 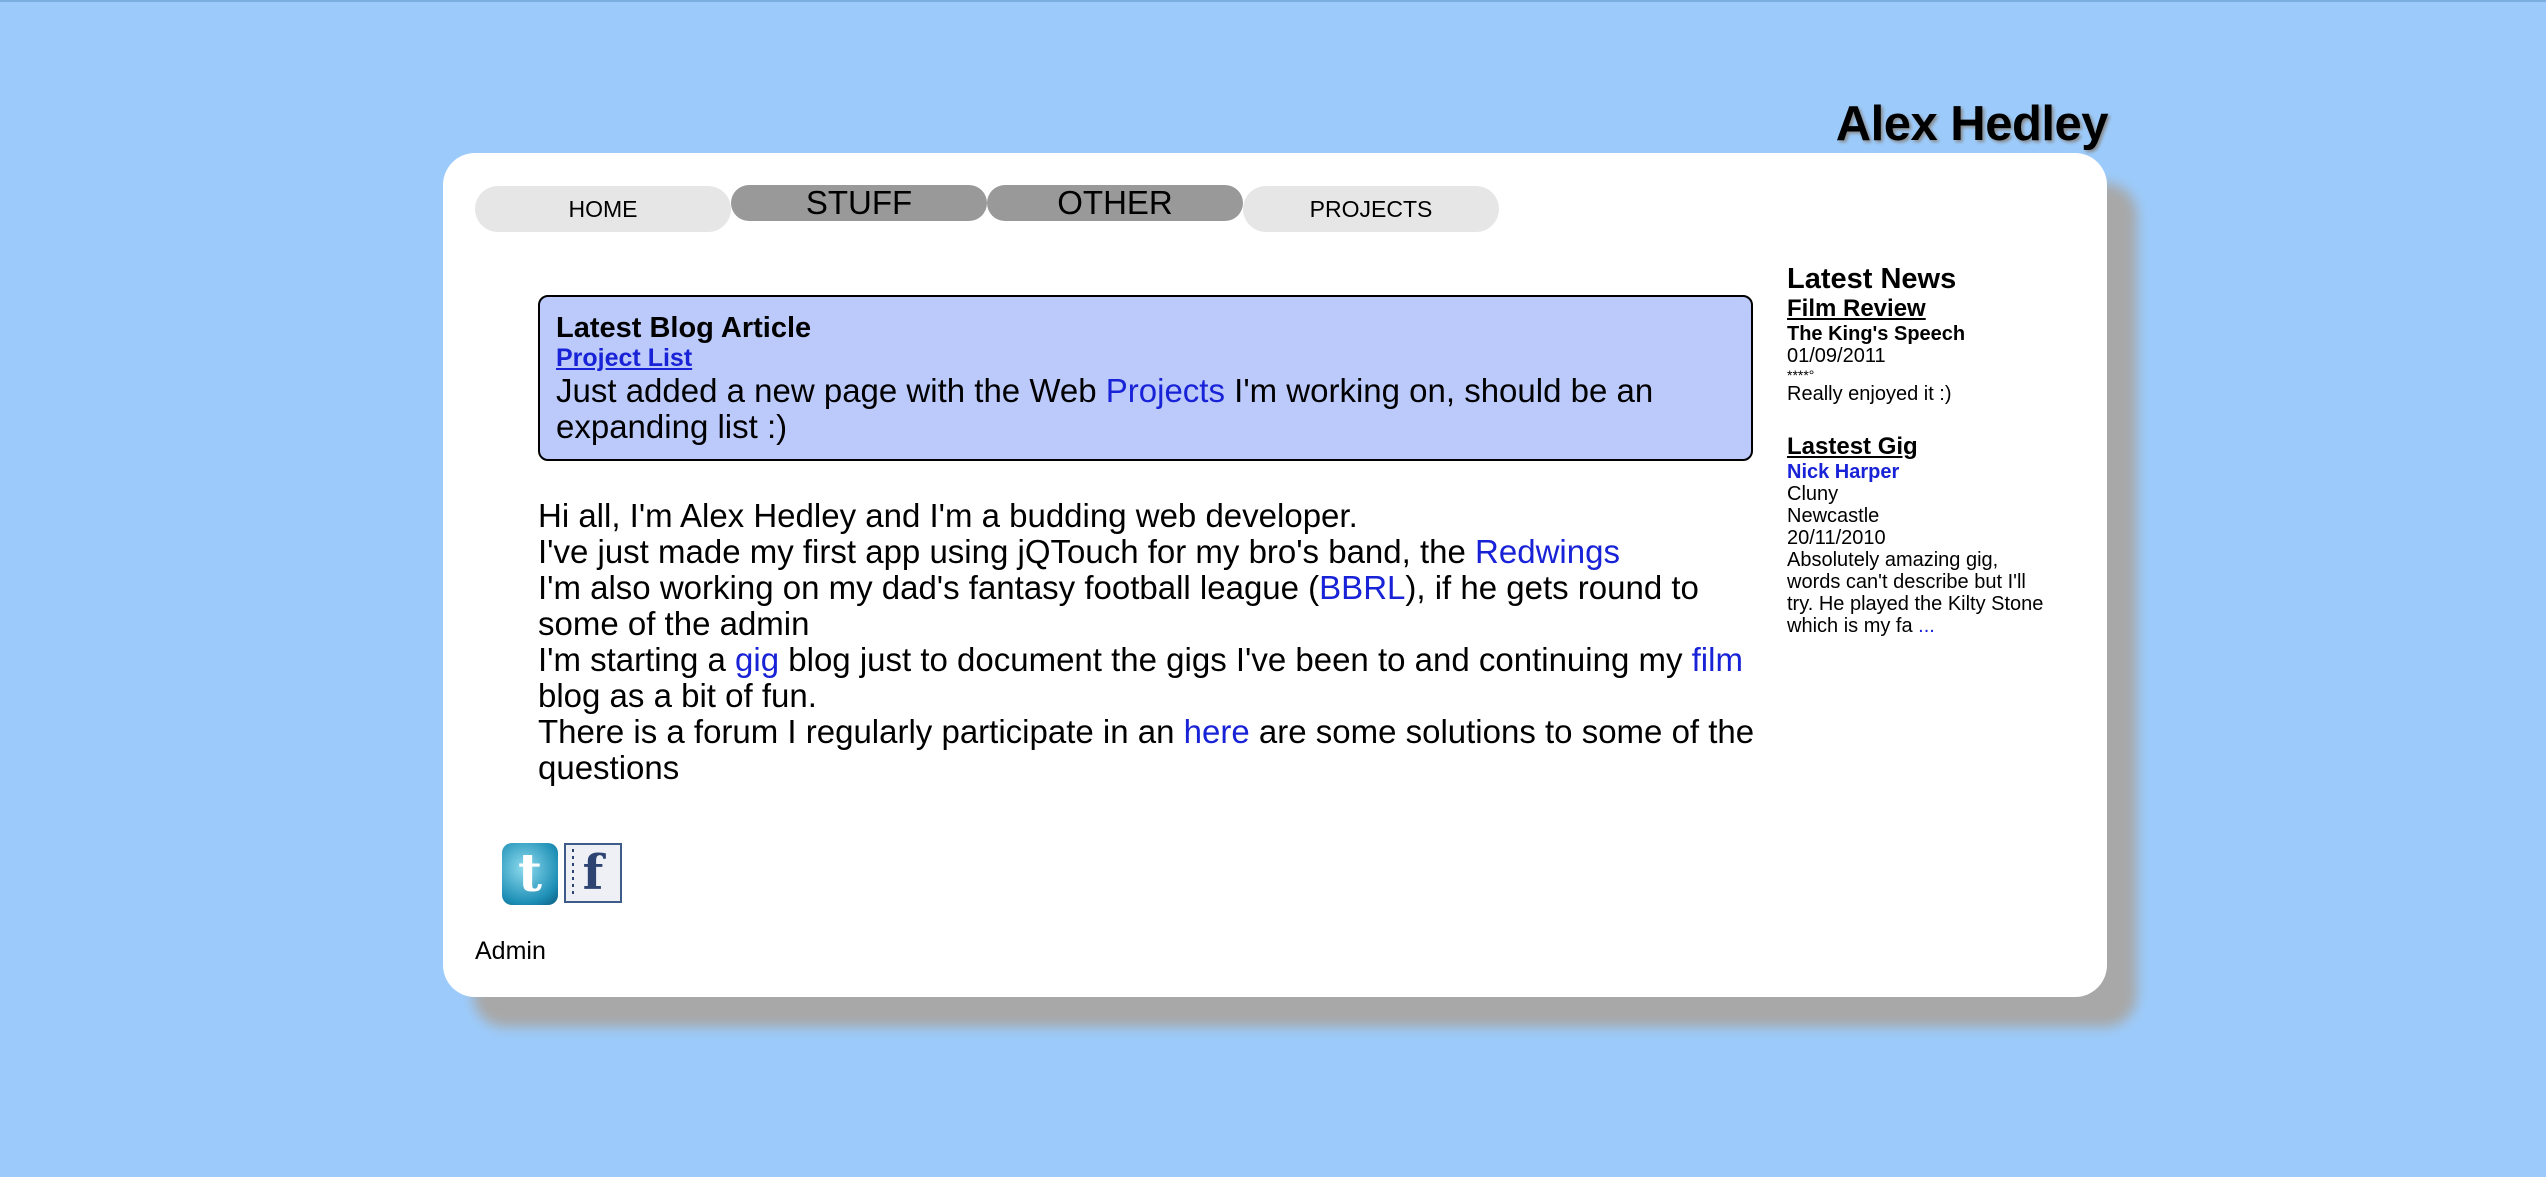 I want to click on blog-text-before: Just added a new page with the Web, so click(x=831, y=390).